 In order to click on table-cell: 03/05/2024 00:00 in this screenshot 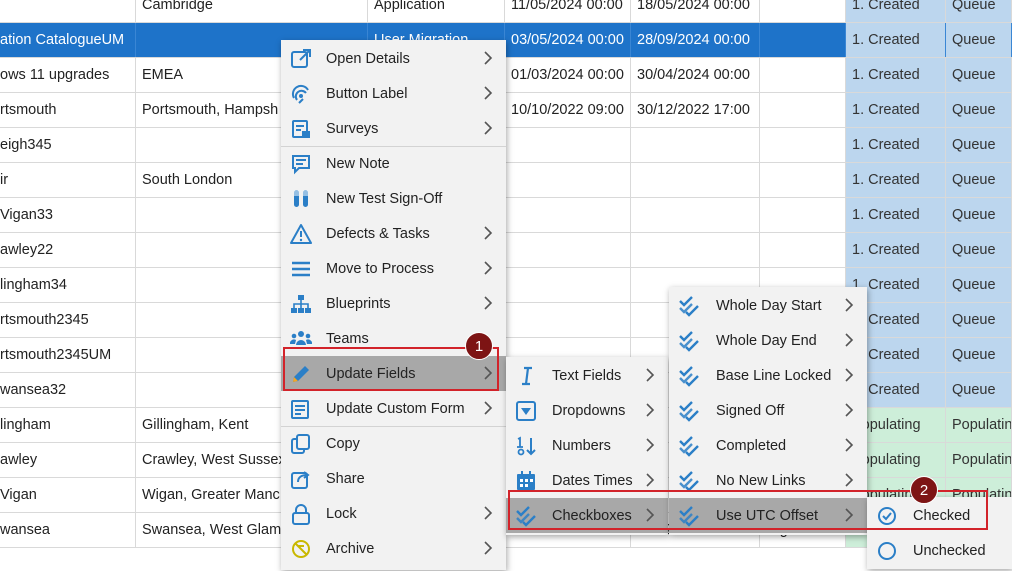, I will do `click(568, 40)`.